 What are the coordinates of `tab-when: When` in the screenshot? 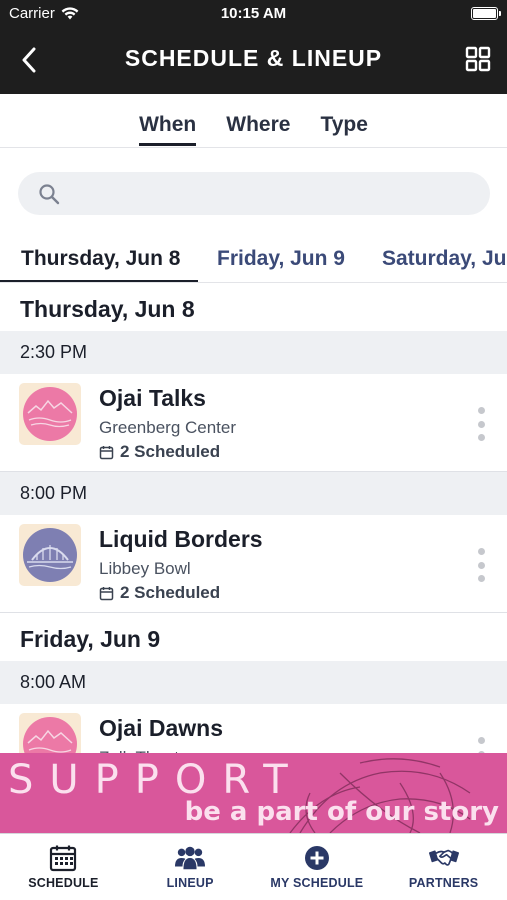 It's located at (168, 121).